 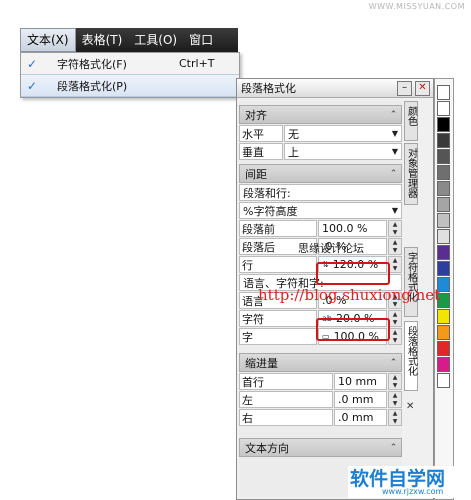 I want to click on tab-paragraph-formatting: 段落格式化, so click(x=411, y=356).